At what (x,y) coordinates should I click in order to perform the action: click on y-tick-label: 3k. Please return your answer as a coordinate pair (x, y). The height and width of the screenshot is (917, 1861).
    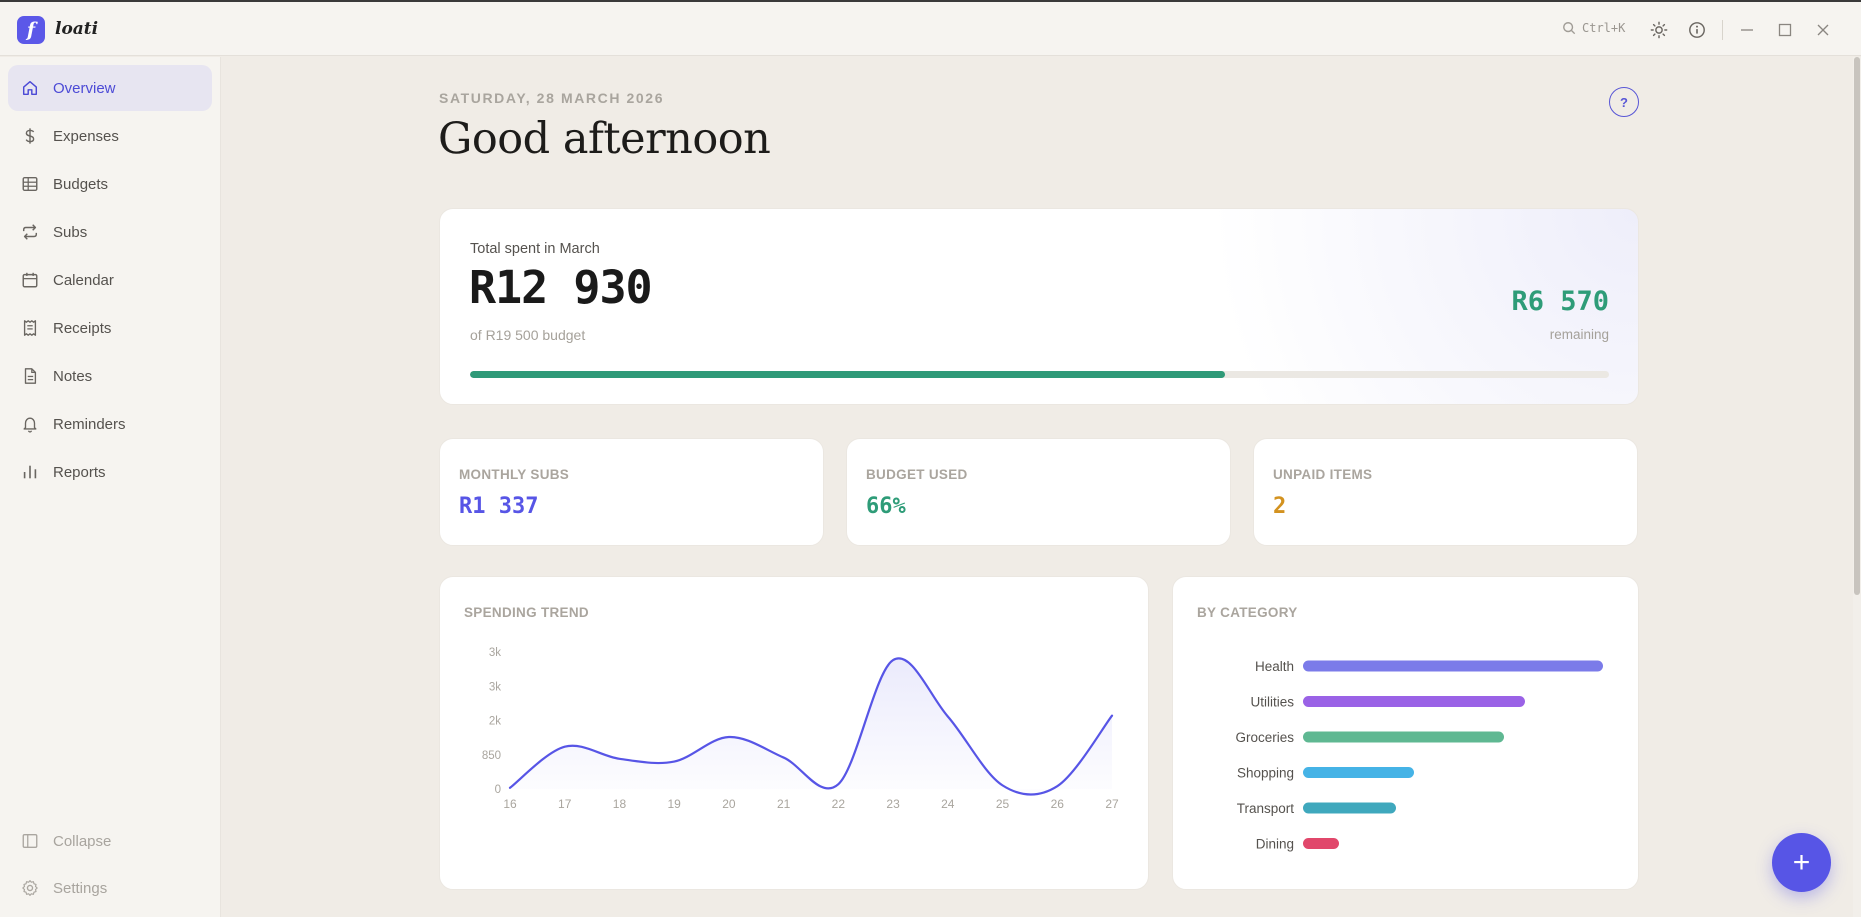
    Looking at the image, I should click on (495, 653).